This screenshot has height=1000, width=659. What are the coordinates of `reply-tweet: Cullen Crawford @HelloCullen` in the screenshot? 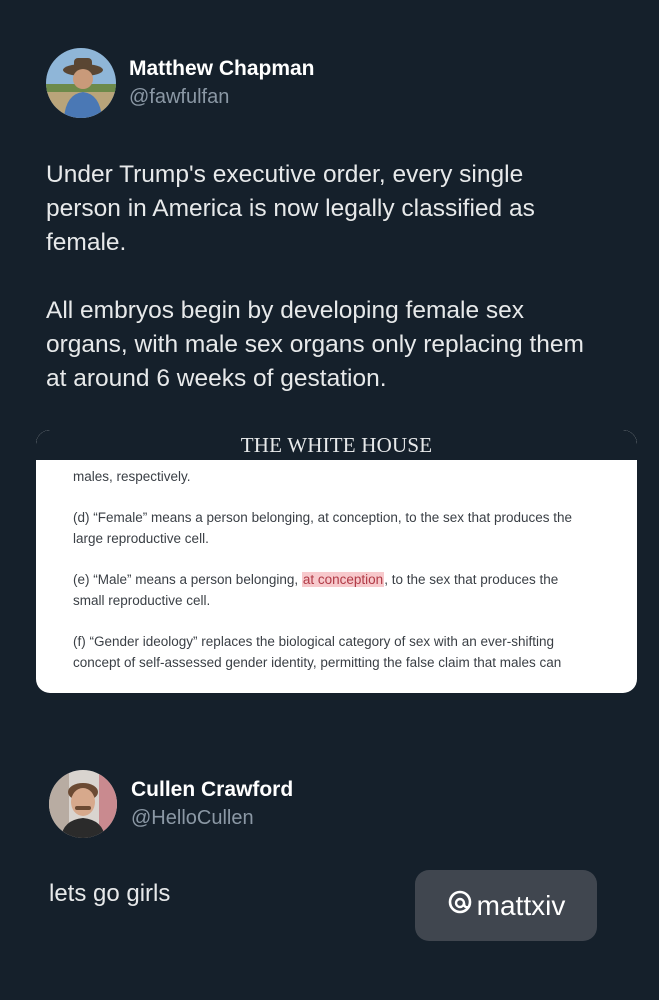 It's located at (329, 804).